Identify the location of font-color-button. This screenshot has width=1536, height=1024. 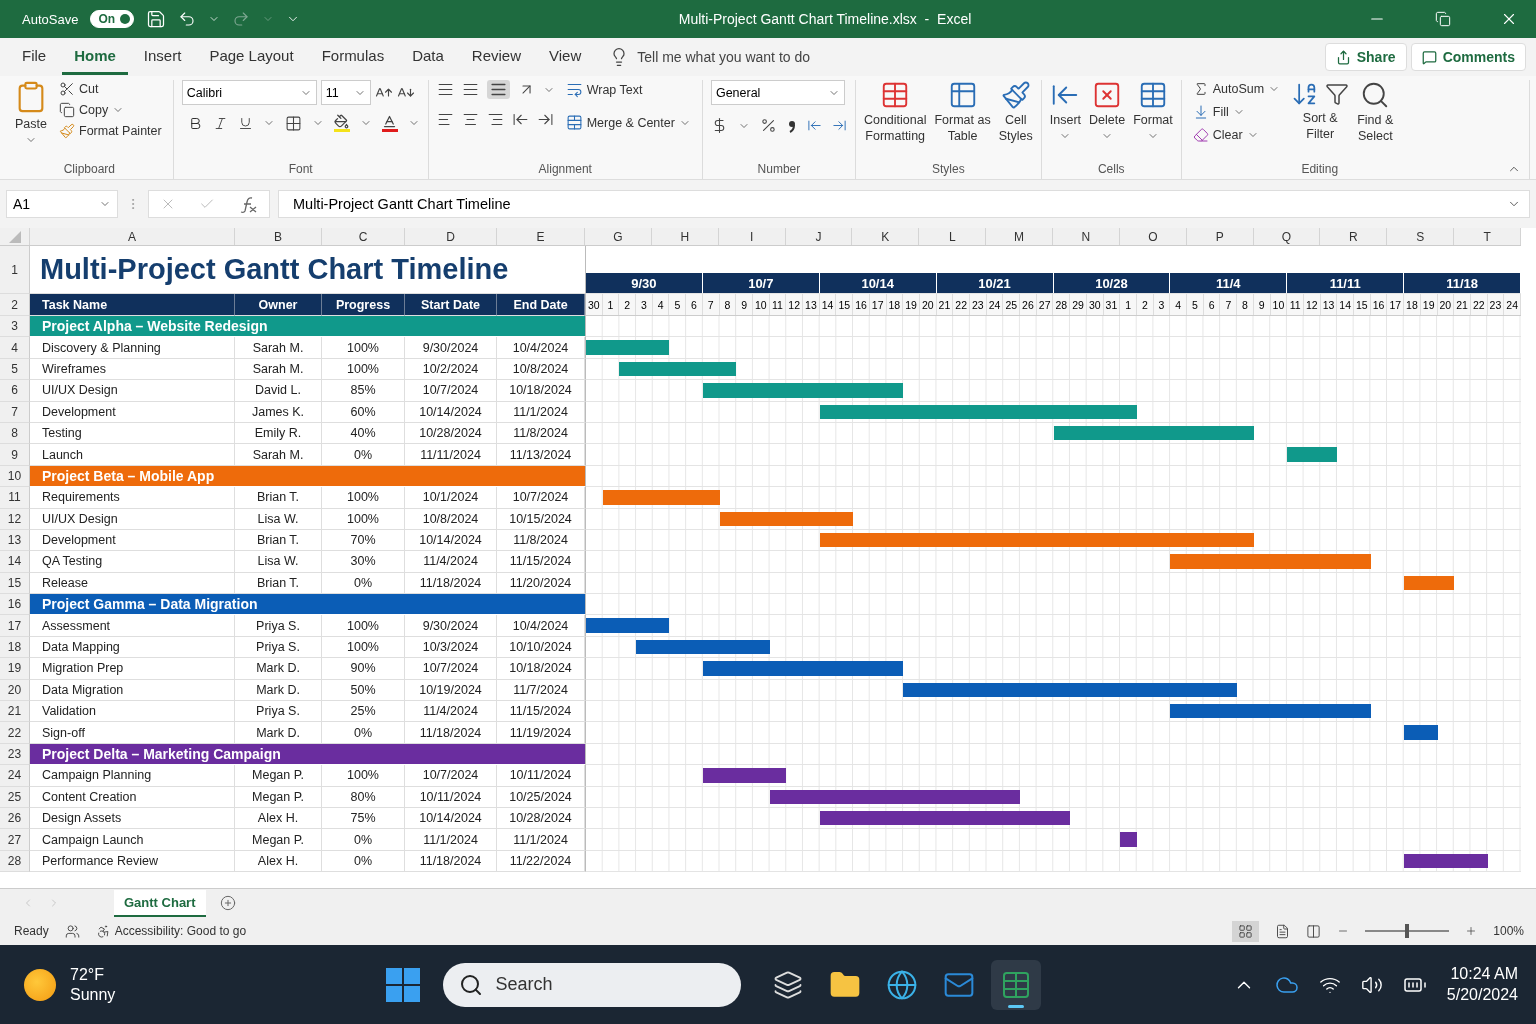
(389, 123).